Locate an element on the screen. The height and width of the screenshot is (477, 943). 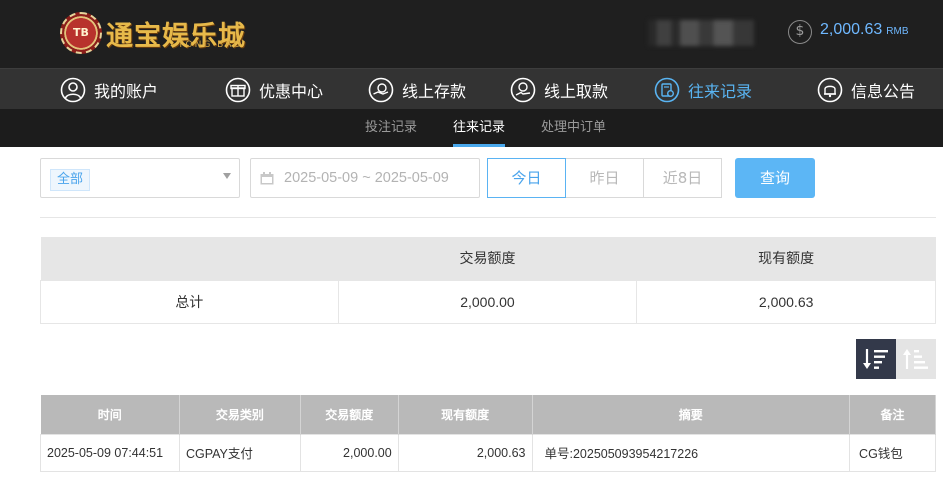
nav-item-online-withdraw: 线上取款 is located at coordinates (559, 89).